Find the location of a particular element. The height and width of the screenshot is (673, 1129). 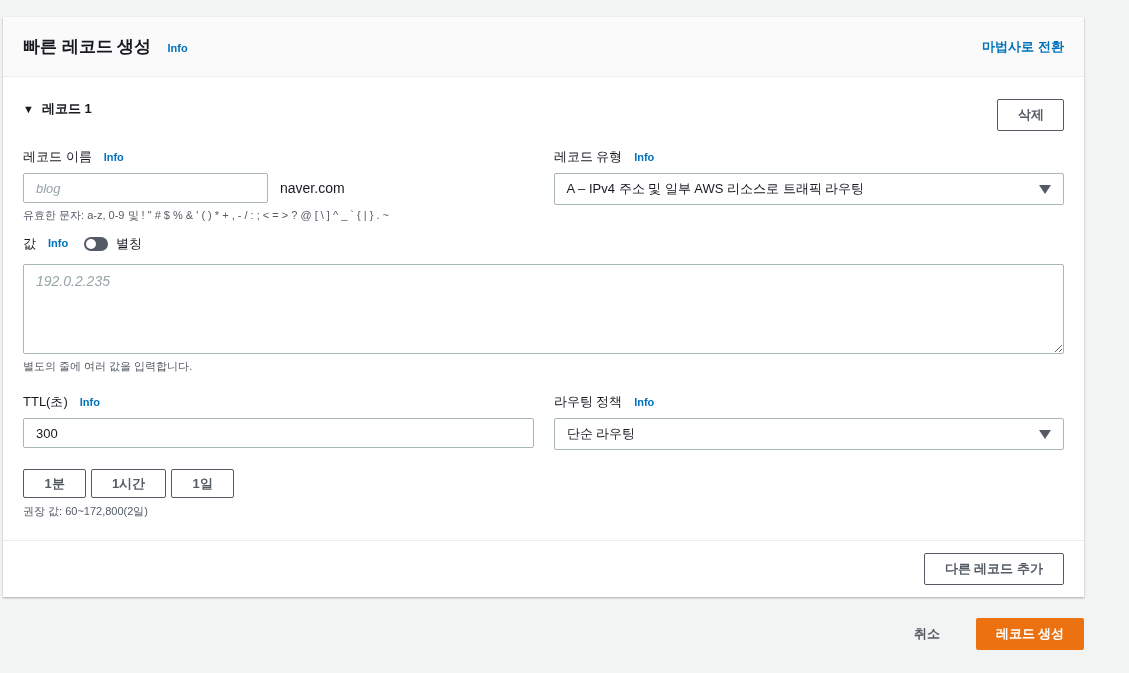

field-label: 레코드 유형 is located at coordinates (588, 157).